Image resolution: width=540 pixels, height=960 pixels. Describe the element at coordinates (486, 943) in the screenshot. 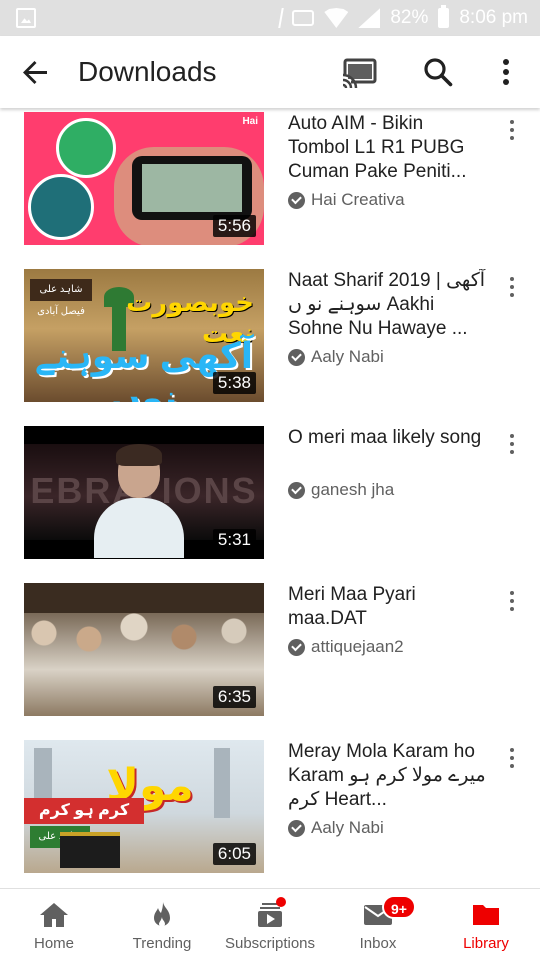

I see `nav-label: Library` at that location.